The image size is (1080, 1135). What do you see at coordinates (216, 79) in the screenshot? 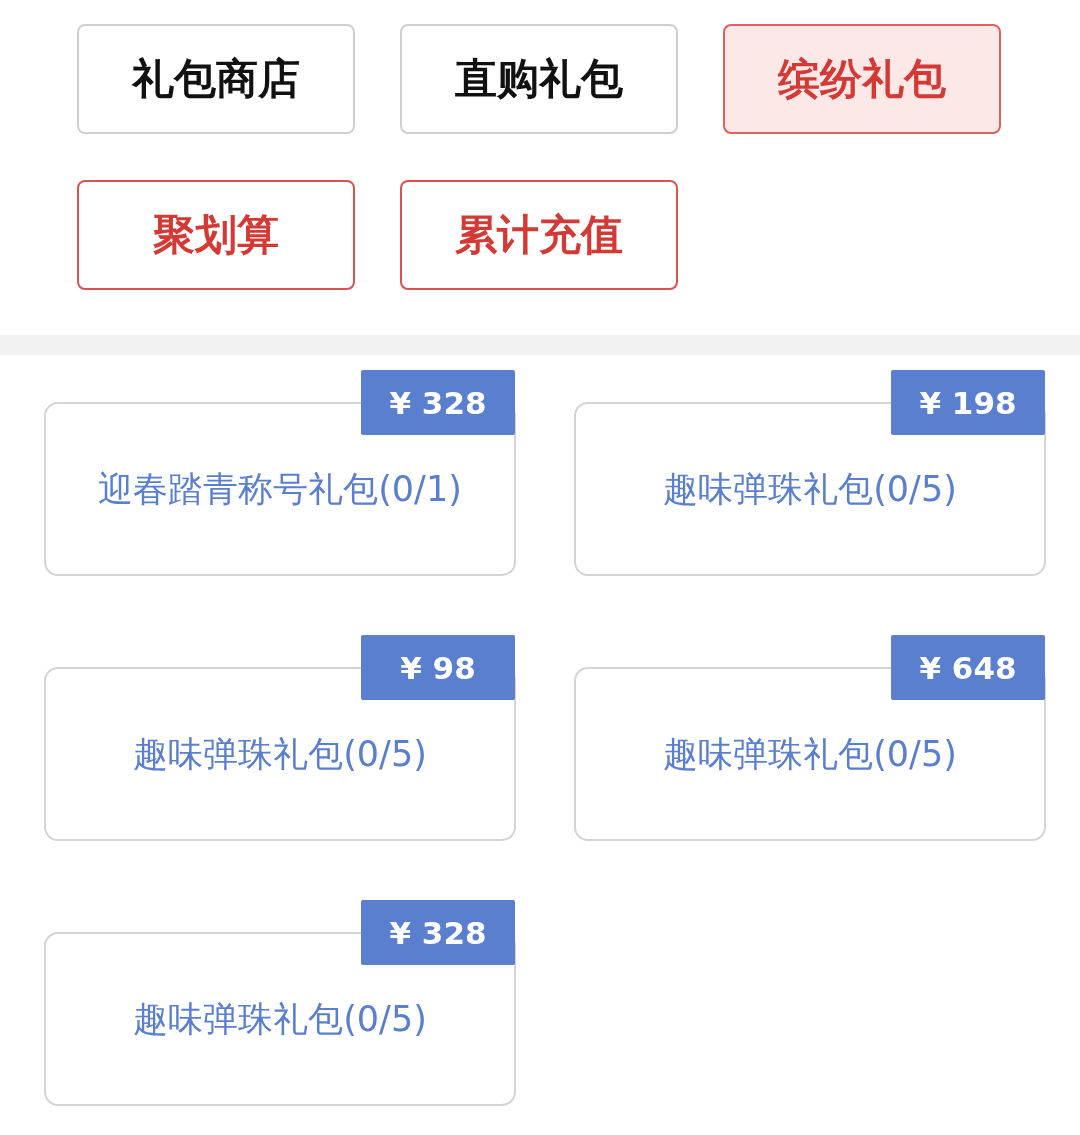
I see `tab: 礼包商店` at bounding box center [216, 79].